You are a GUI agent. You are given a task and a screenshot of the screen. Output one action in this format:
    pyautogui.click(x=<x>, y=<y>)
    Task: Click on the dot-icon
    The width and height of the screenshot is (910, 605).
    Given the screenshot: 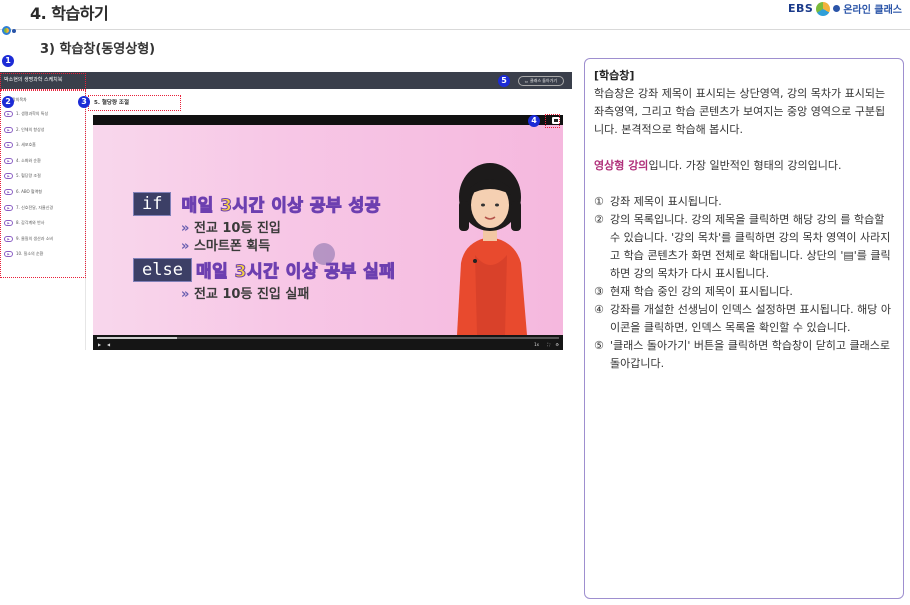 What is the action you would take?
    pyautogui.click(x=837, y=8)
    